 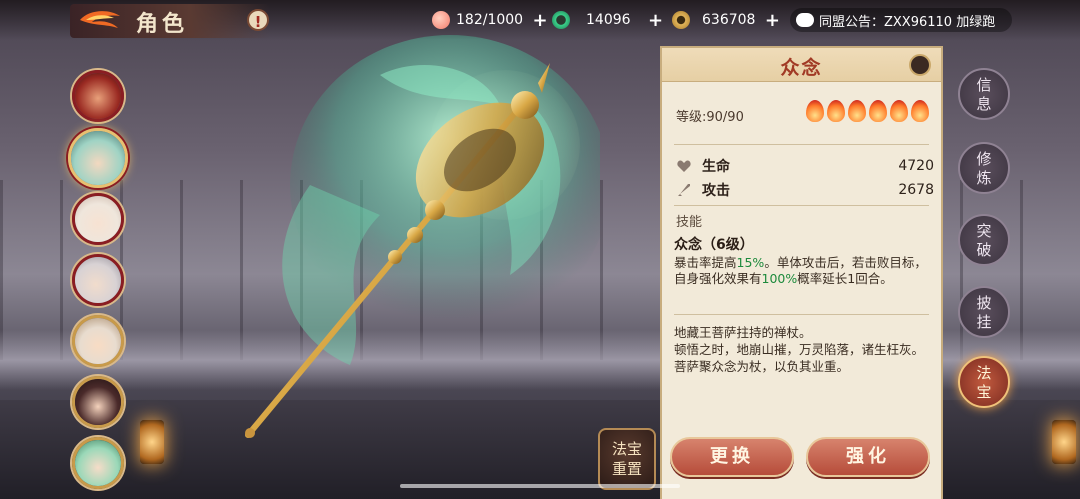 I want to click on coin-value: 636708, so click(x=729, y=20).